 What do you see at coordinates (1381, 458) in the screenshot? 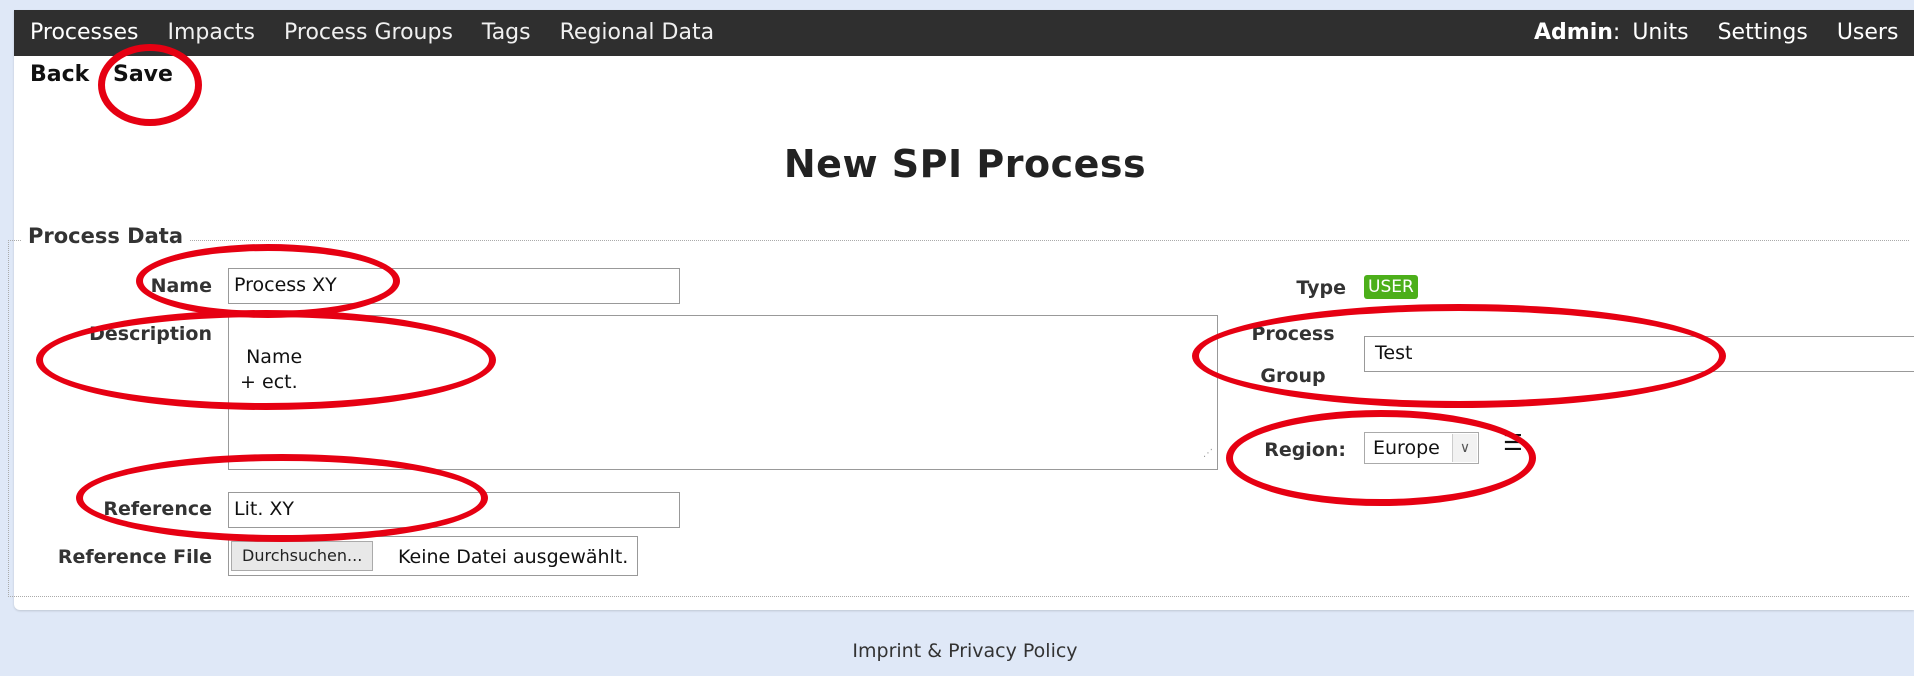
I see `annotation-ring-region` at bounding box center [1381, 458].